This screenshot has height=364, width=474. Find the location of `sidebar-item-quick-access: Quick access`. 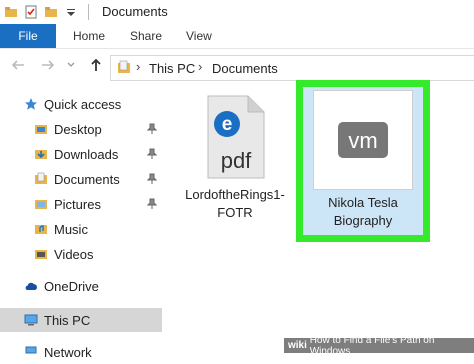

sidebar-item-quick-access: Quick access is located at coordinates (72, 104).